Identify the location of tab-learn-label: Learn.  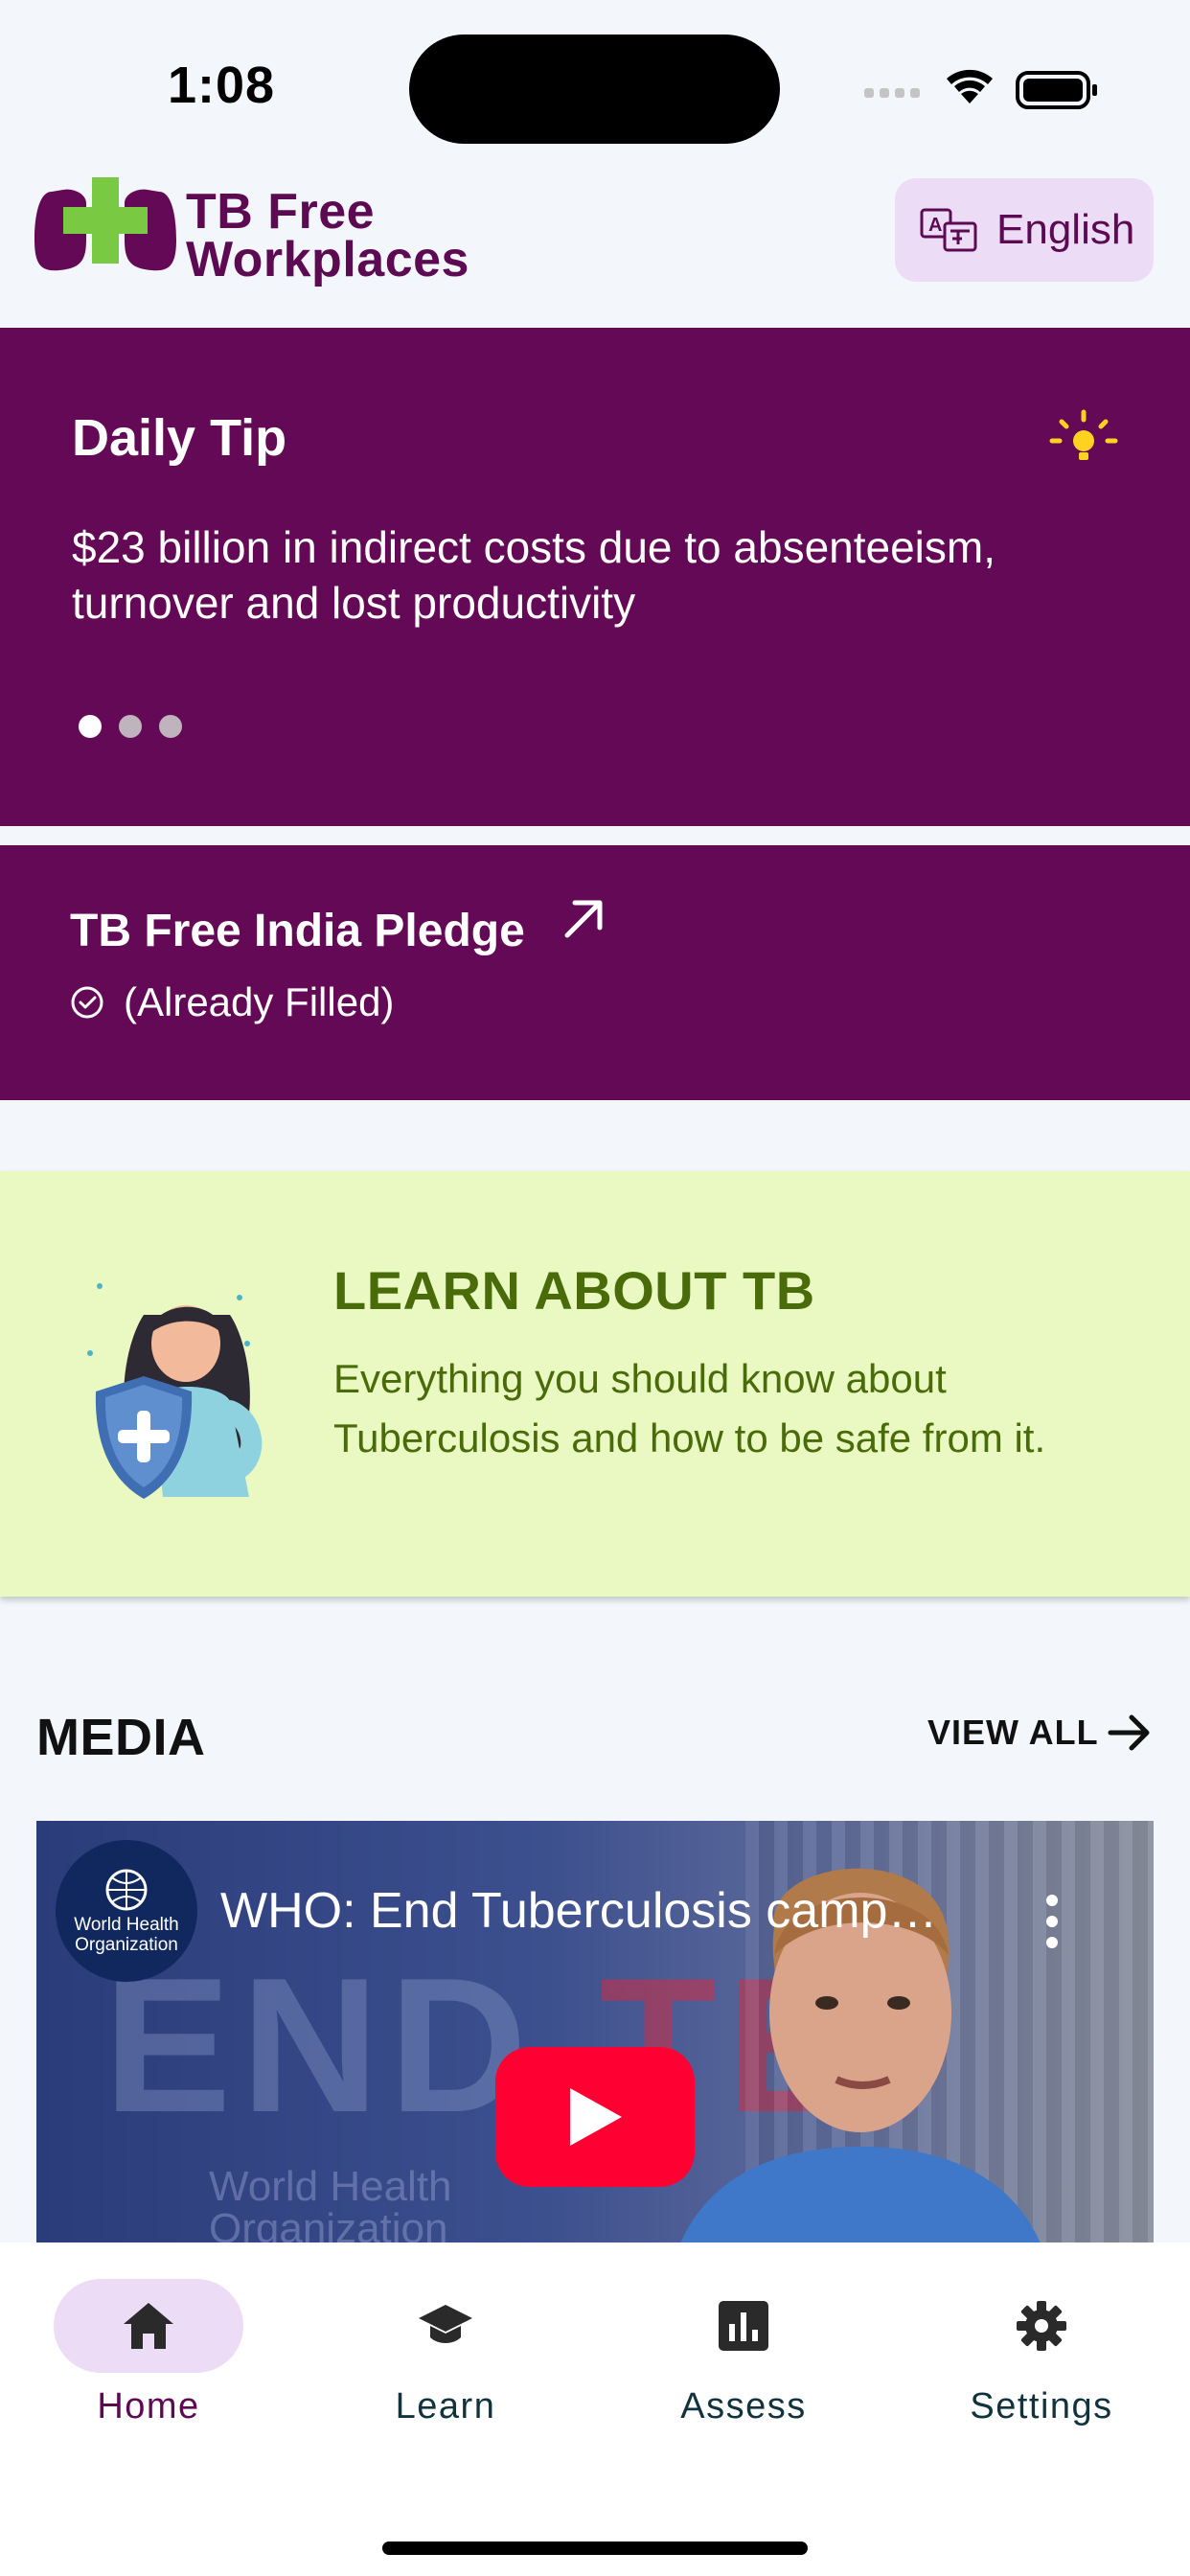
(445, 2406).